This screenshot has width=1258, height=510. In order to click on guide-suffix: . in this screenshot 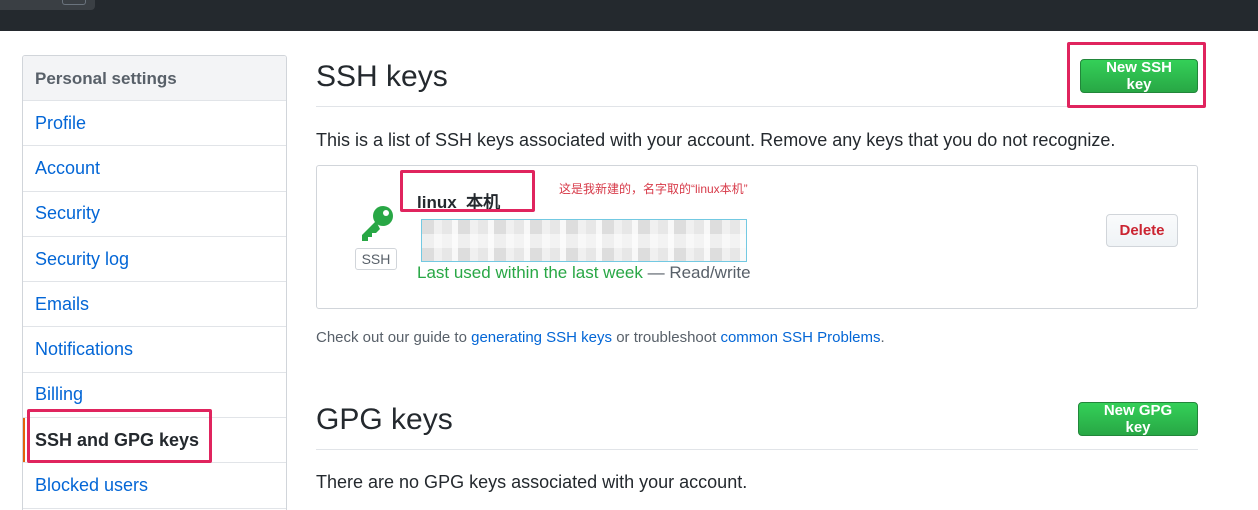, I will do `click(882, 337)`.